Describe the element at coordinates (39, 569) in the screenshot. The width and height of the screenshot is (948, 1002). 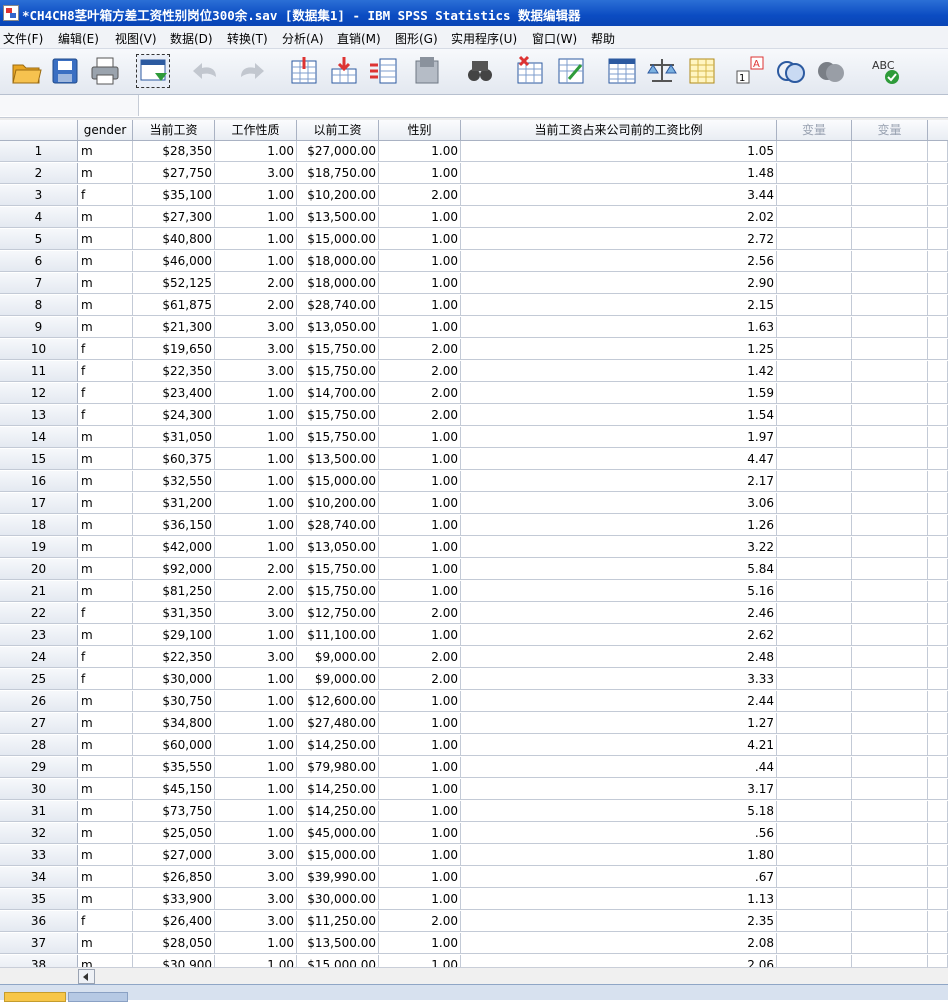
I see `row-header: 20` at that location.